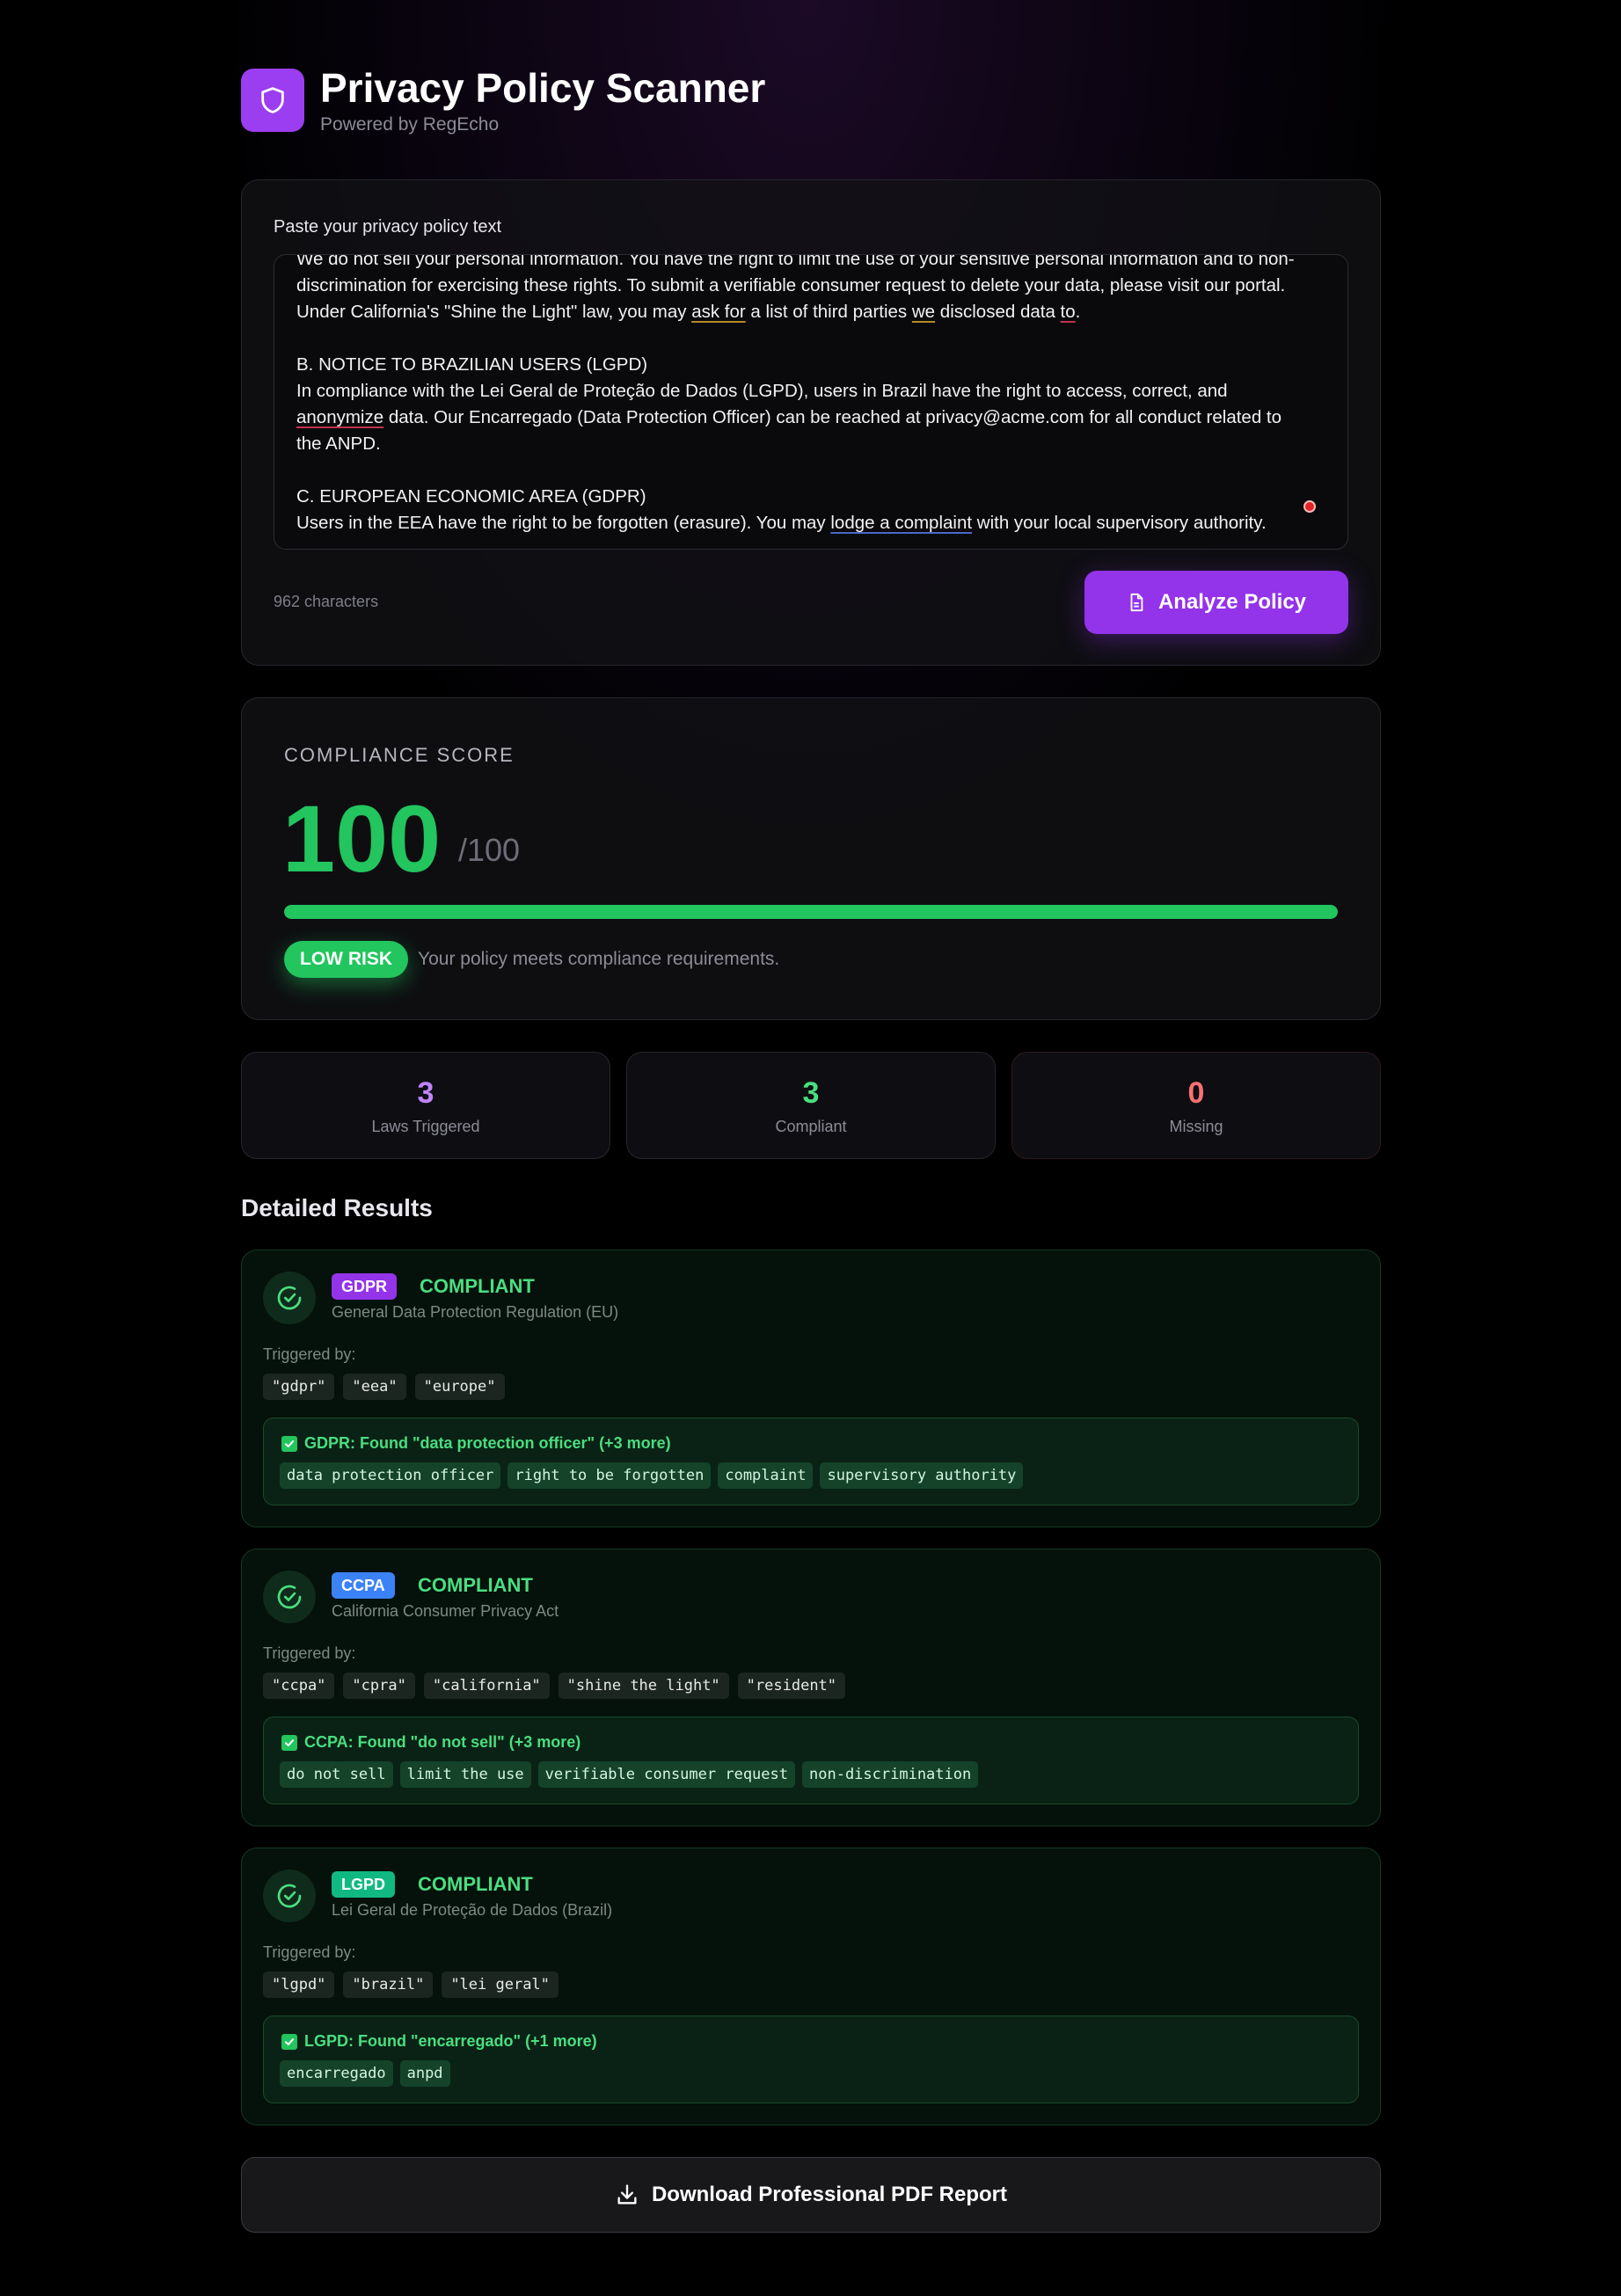 The image size is (1621, 2296). What do you see at coordinates (1196, 1093) in the screenshot?
I see `stat-value: 0` at bounding box center [1196, 1093].